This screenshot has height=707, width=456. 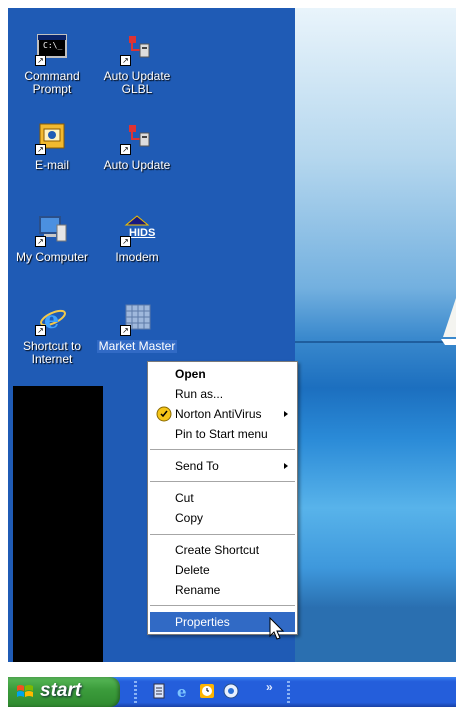 I want to click on desktop-icon-command-prompt: C:\_ ↗ Command Prompt, so click(x=52, y=65).